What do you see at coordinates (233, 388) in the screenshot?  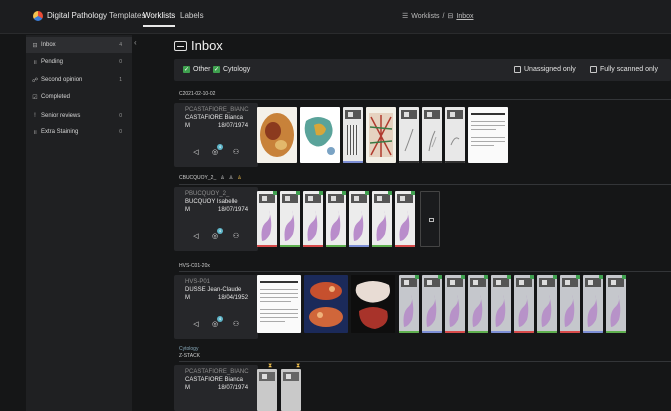 I see `patient-dob: 18/07/1974` at bounding box center [233, 388].